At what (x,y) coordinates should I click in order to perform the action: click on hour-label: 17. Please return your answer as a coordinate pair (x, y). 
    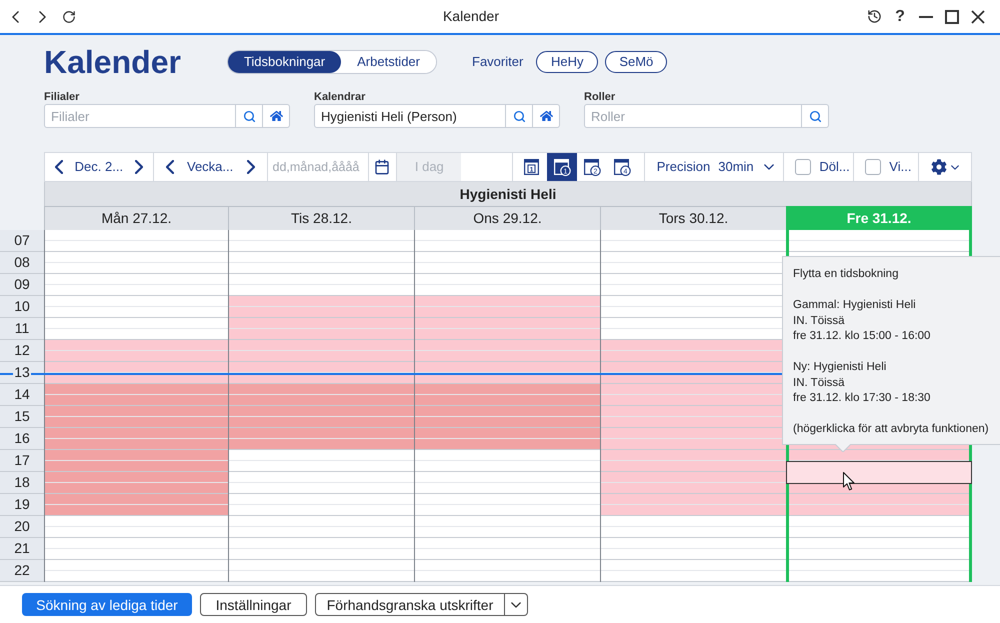
    Looking at the image, I should click on (22, 460).